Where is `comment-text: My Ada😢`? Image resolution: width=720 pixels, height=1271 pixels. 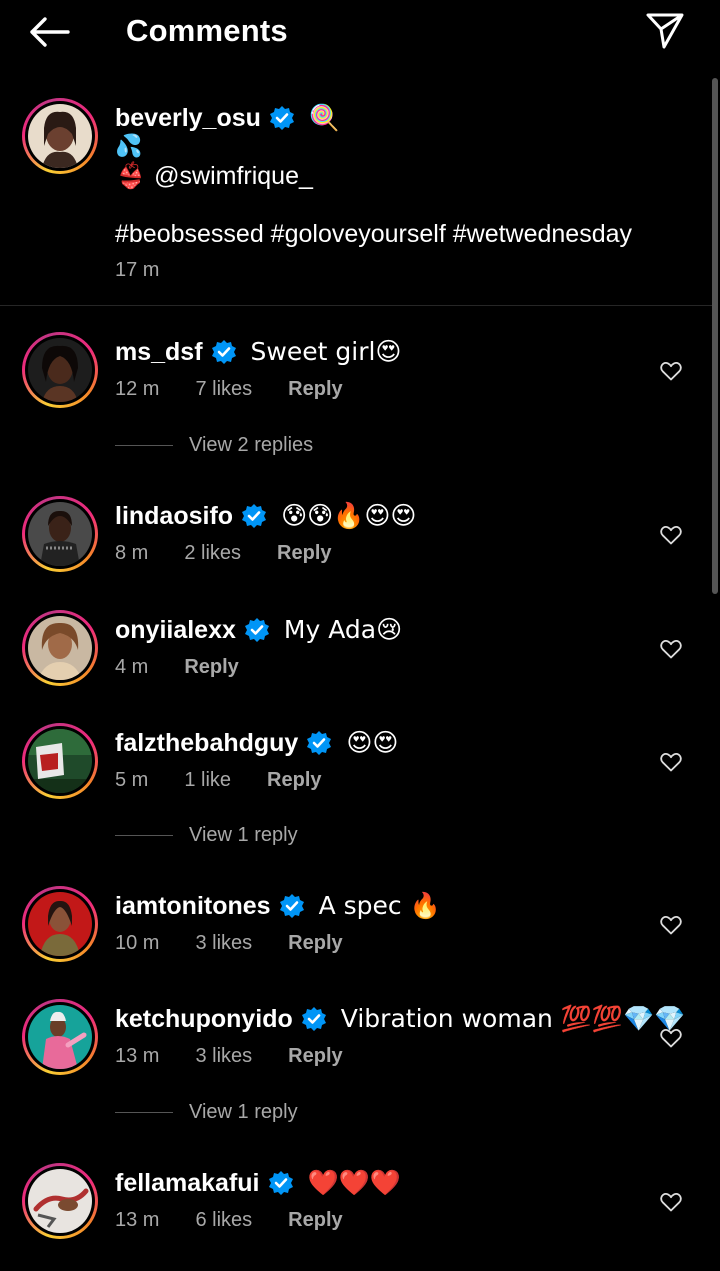 comment-text: My Ada😢 is located at coordinates (343, 629).